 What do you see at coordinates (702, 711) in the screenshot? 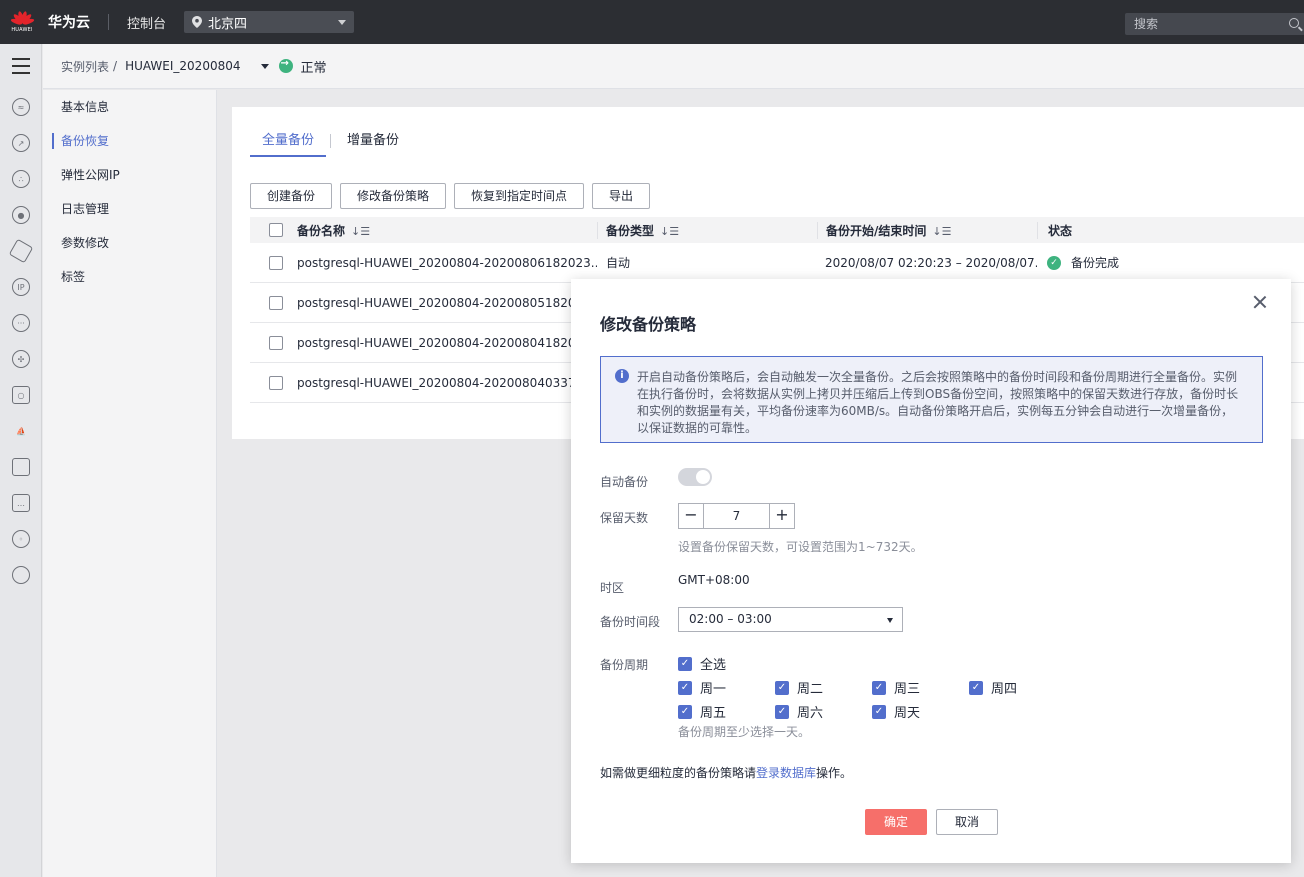
I see `day-checkbox-friday: ✓ 周五` at bounding box center [702, 711].